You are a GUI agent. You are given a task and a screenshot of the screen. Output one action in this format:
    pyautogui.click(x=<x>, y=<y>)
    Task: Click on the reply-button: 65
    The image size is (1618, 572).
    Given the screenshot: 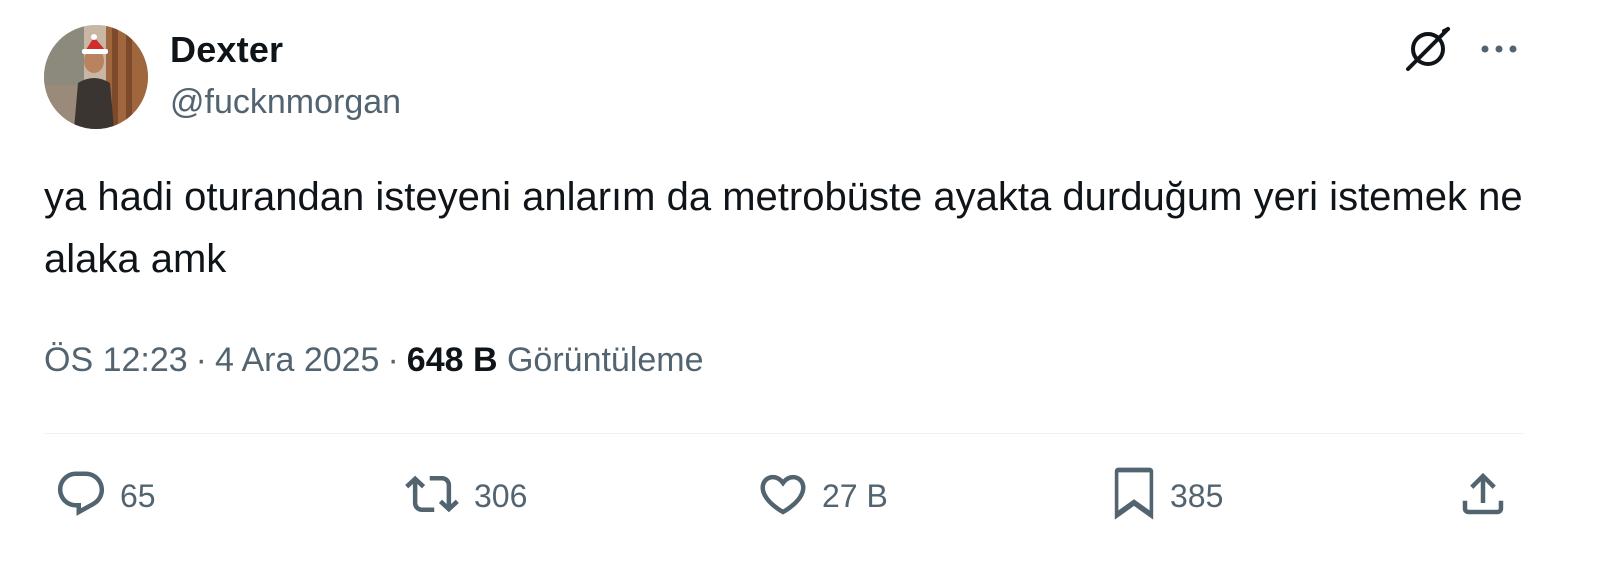 What is the action you would take?
    pyautogui.click(x=105, y=496)
    